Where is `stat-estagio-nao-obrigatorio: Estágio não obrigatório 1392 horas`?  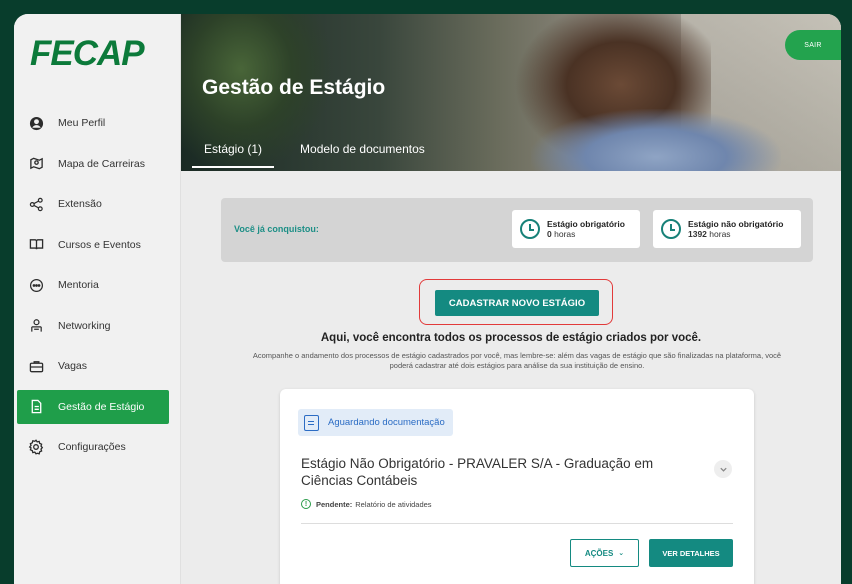 stat-estagio-nao-obrigatorio: Estágio não obrigatório 1392 horas is located at coordinates (727, 229).